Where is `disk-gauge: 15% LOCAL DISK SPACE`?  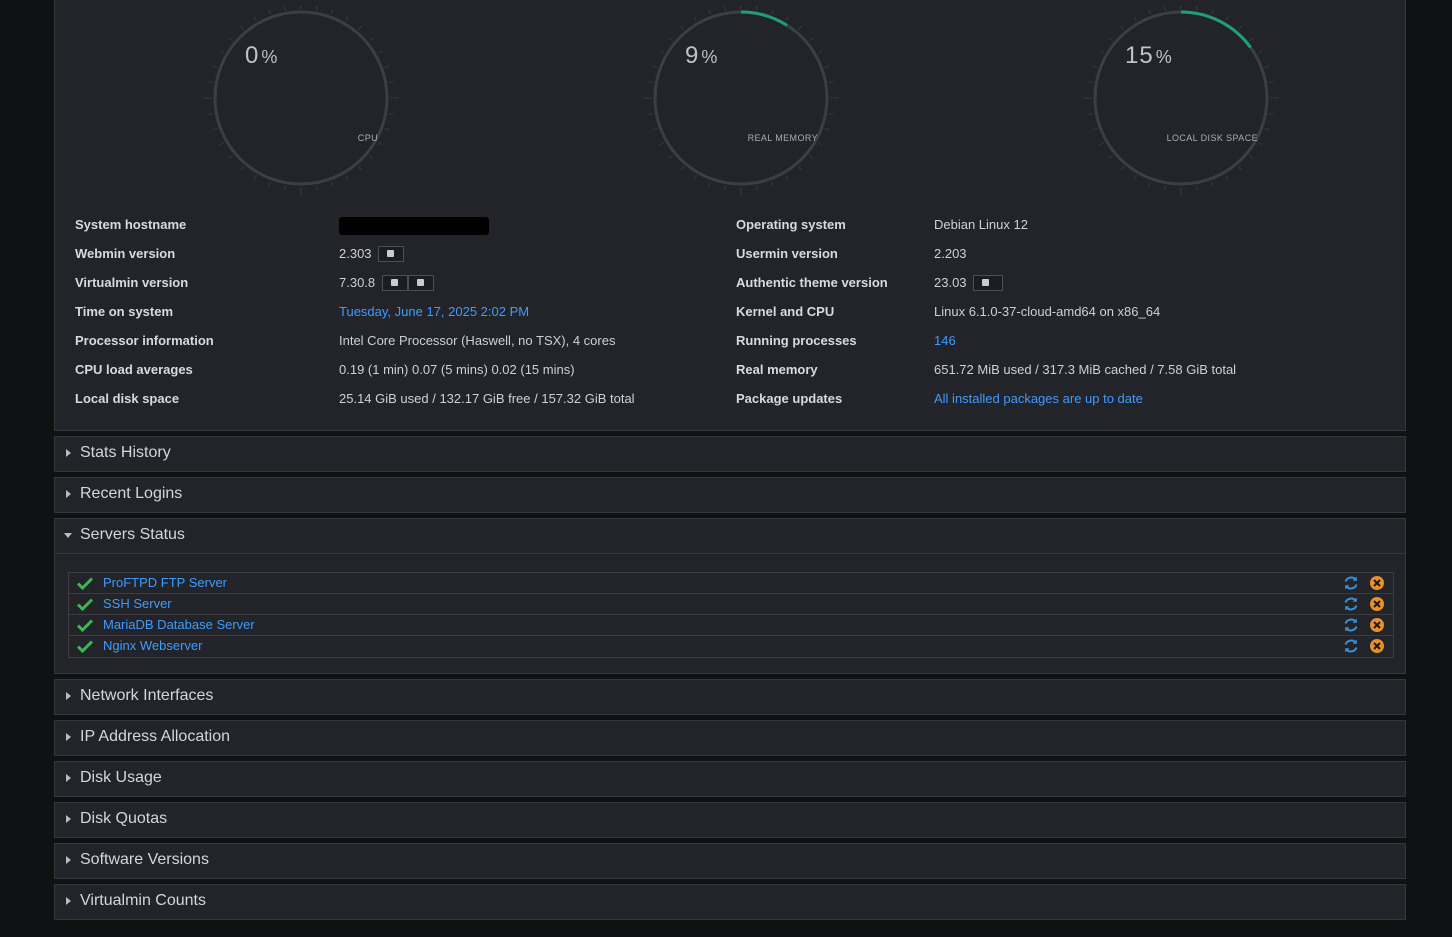
disk-gauge: 15% LOCAL DISK SPACE is located at coordinates (1181, 106).